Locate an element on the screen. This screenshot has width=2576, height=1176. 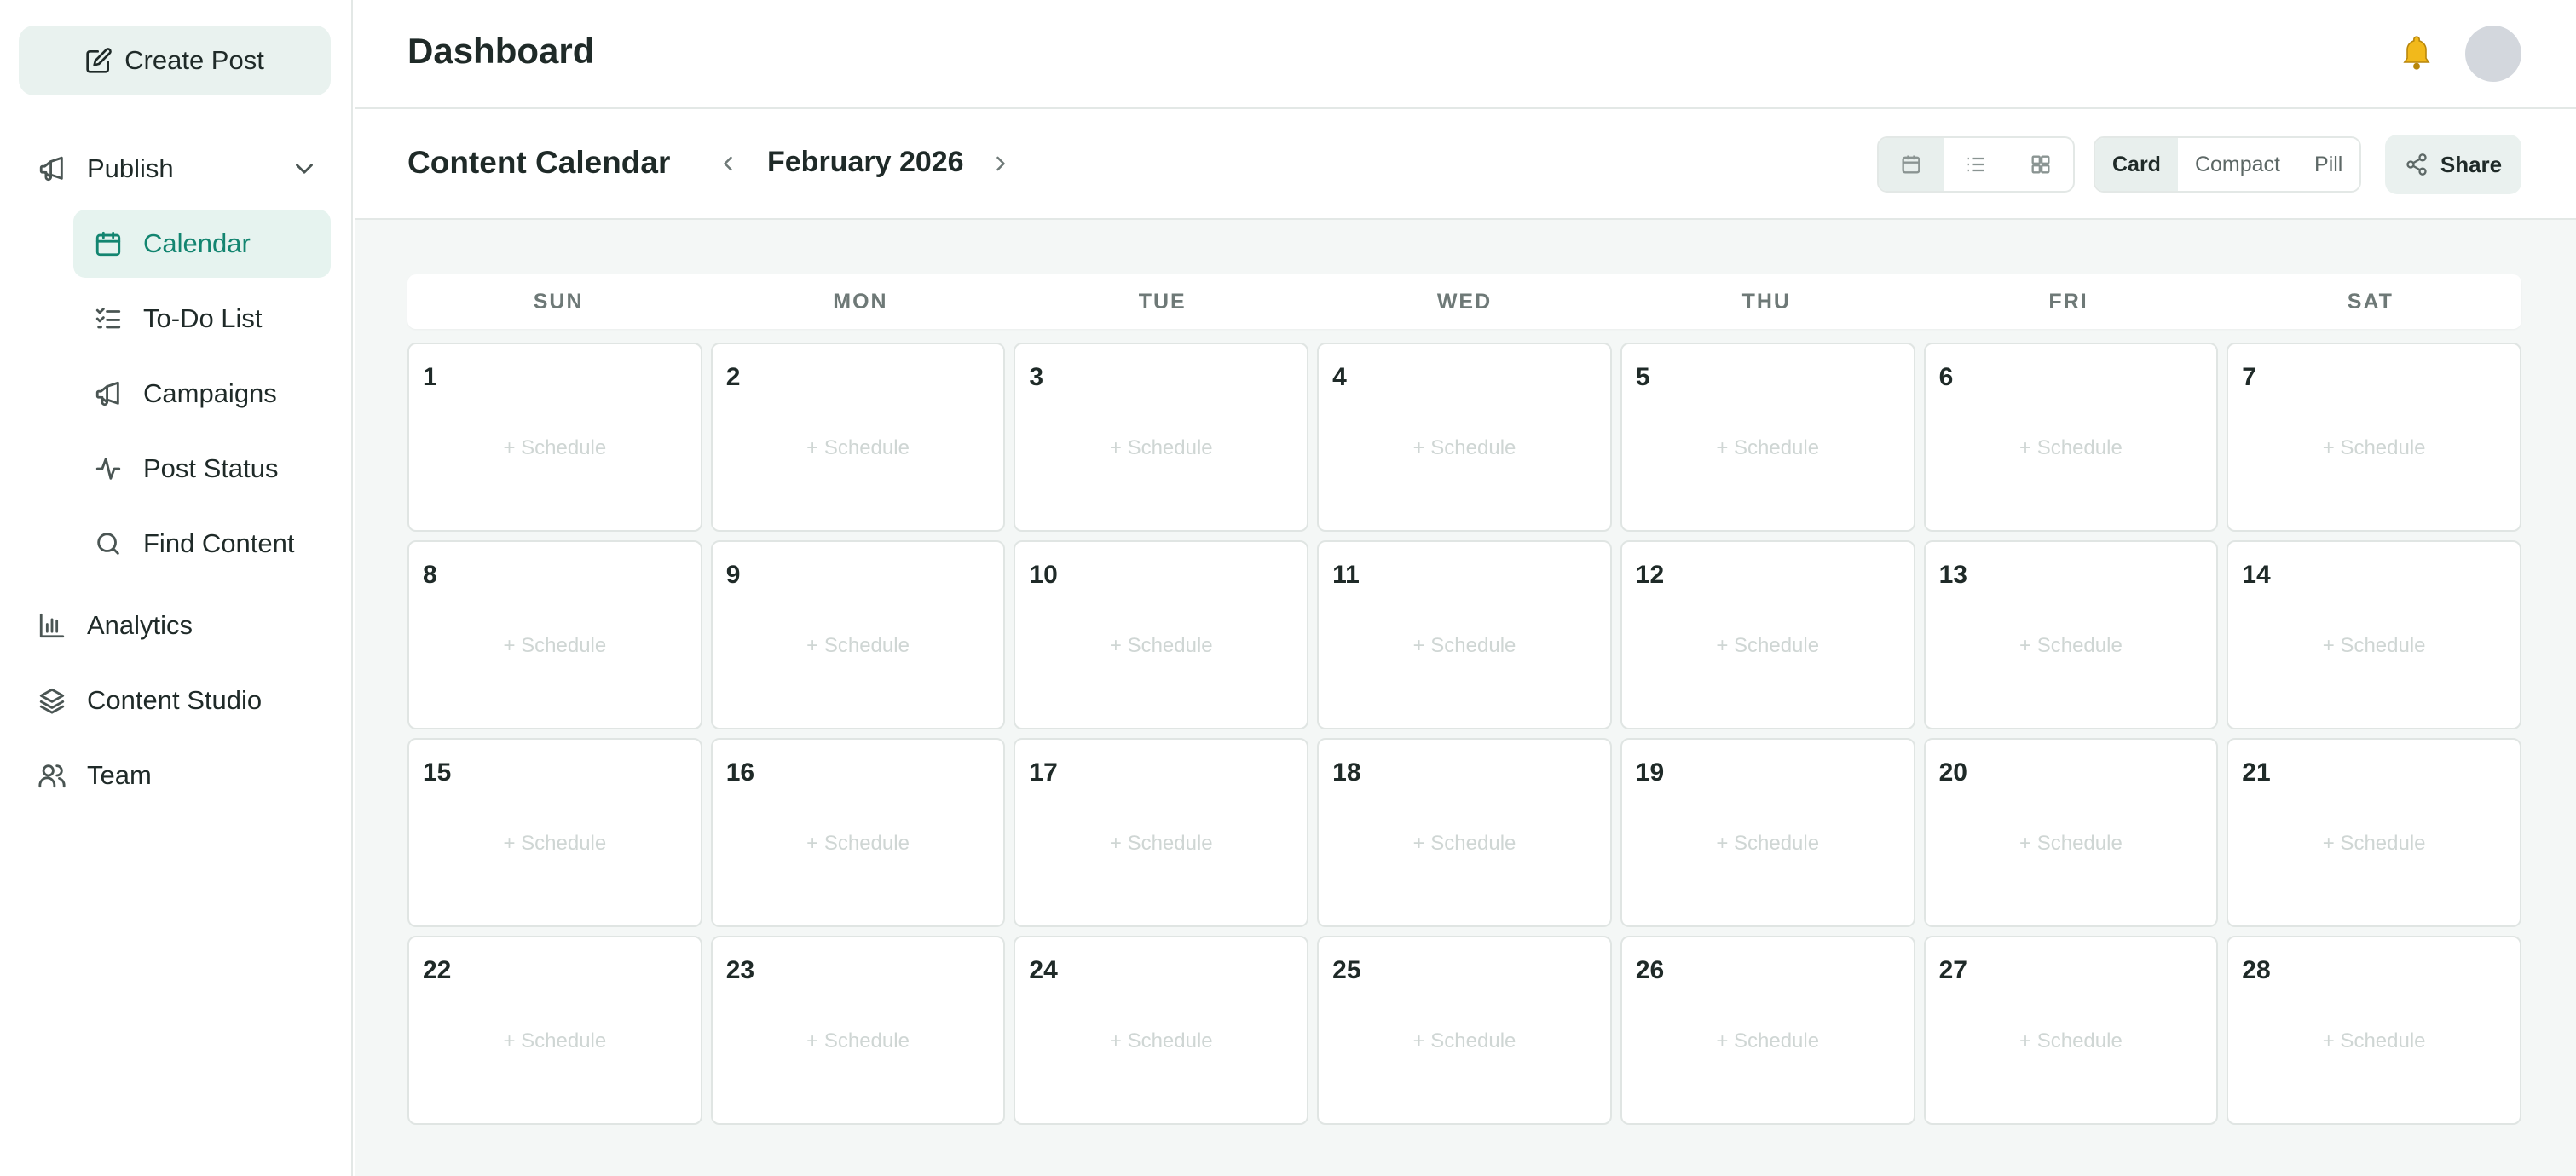
day-cell: 28 + Schedule is located at coordinates (2374, 1030).